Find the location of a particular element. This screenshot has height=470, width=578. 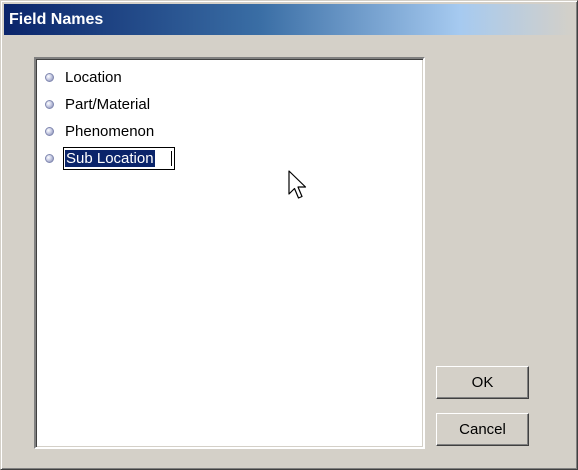

list-item-label: Location is located at coordinates (93, 77).